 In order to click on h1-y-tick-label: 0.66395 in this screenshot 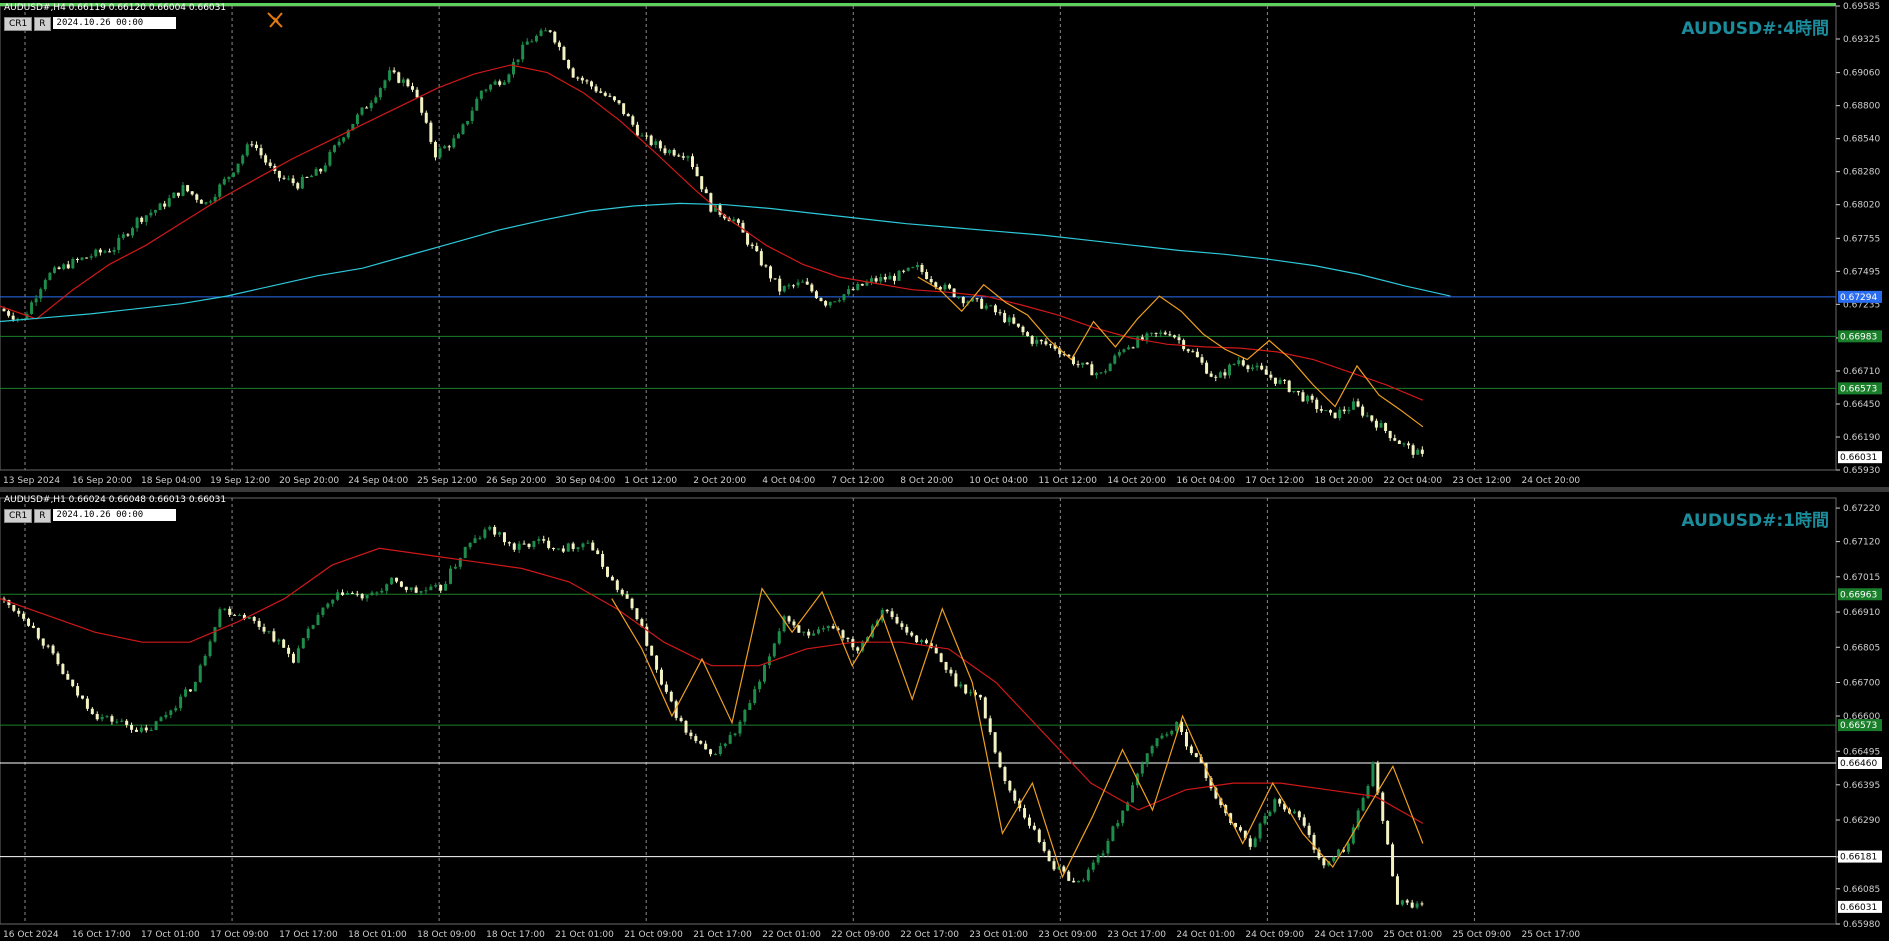, I will do `click(1861, 786)`.